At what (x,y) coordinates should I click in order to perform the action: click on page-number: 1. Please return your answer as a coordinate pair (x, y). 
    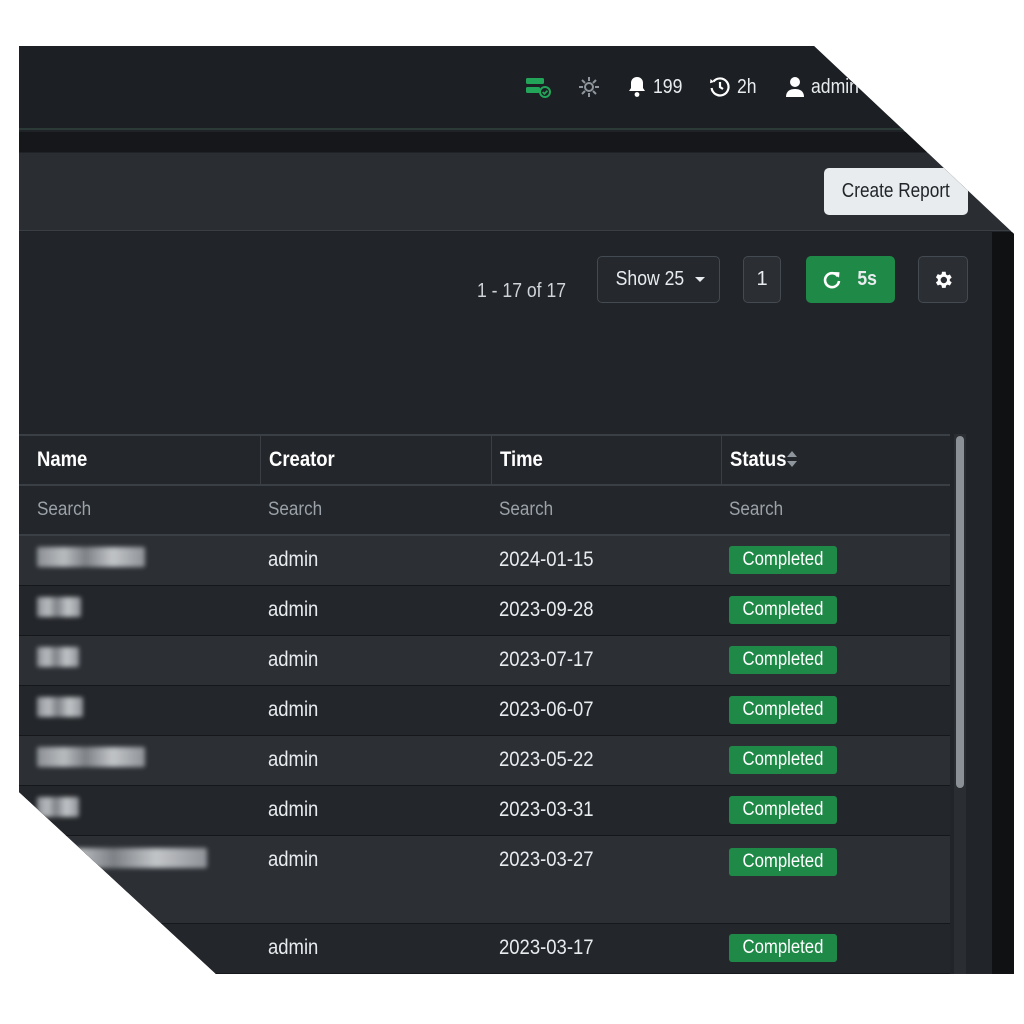
    Looking at the image, I should click on (762, 279).